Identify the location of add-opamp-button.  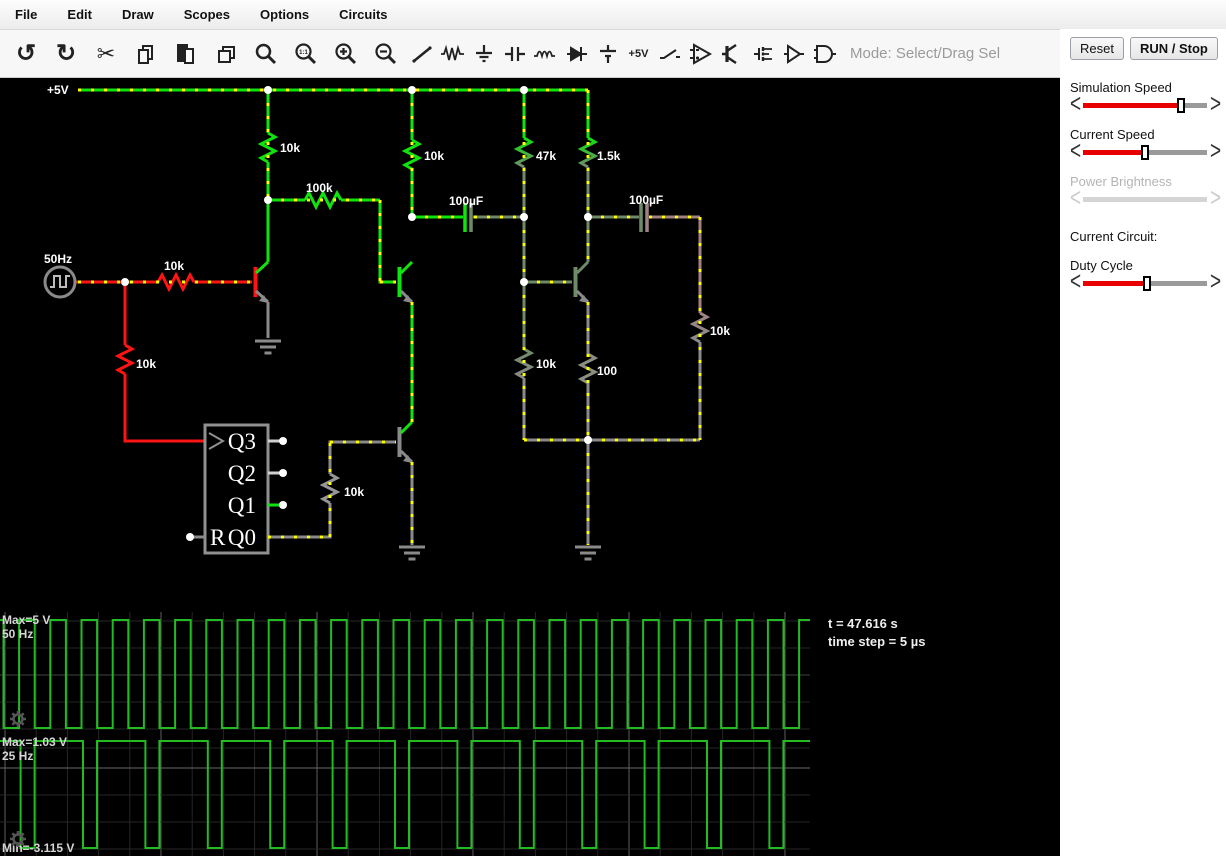
(700, 54).